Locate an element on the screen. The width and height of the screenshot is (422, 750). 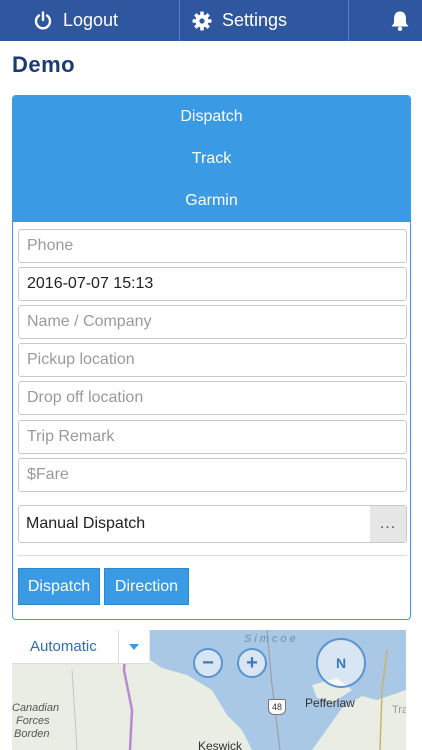
logout-label: Logout is located at coordinates (91, 20).